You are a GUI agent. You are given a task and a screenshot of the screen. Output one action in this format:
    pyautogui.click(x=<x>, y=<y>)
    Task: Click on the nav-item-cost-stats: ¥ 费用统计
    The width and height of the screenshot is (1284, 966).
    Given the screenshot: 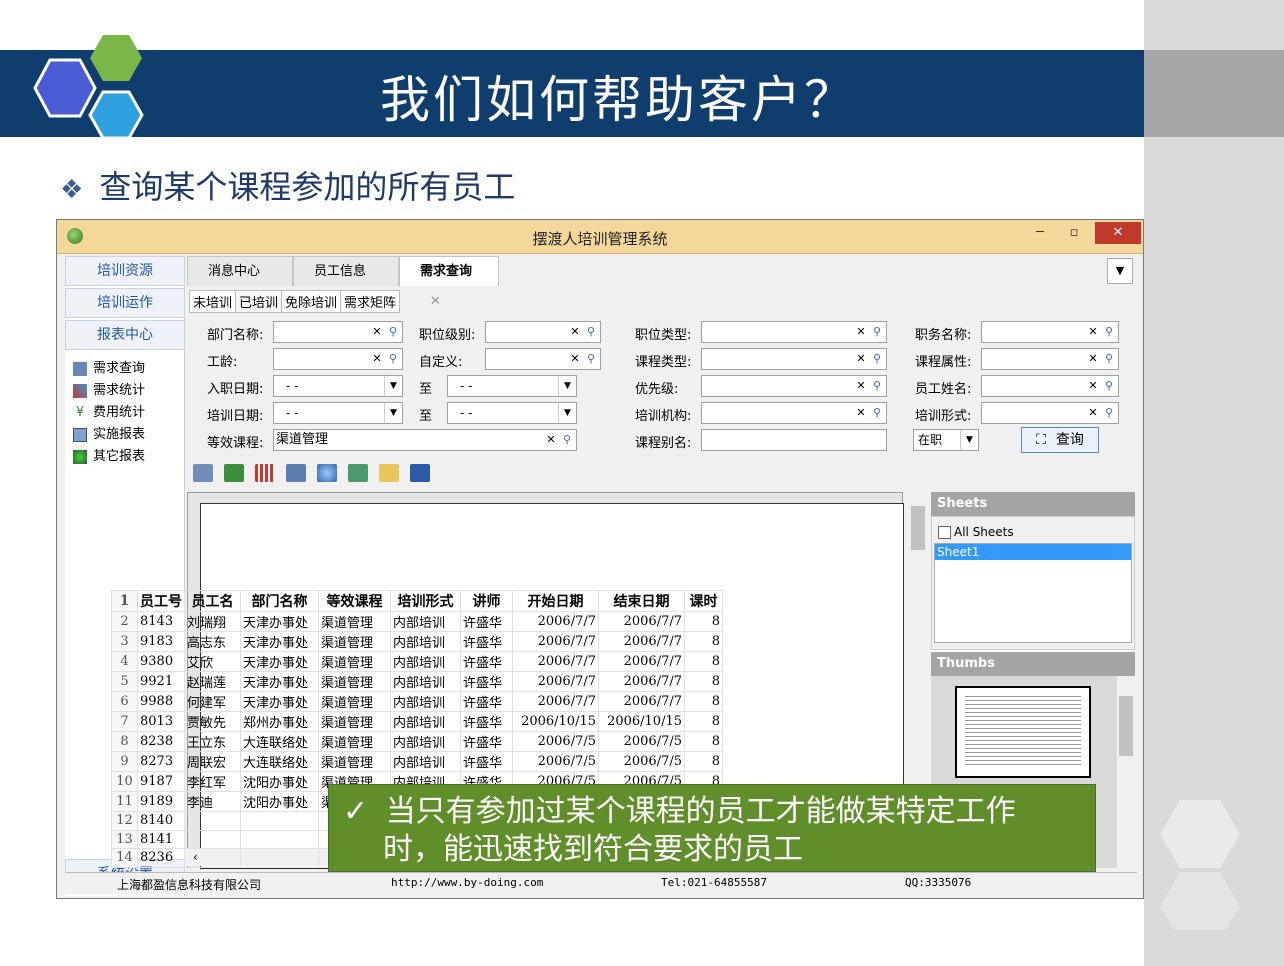 What is the action you would take?
    pyautogui.click(x=109, y=413)
    